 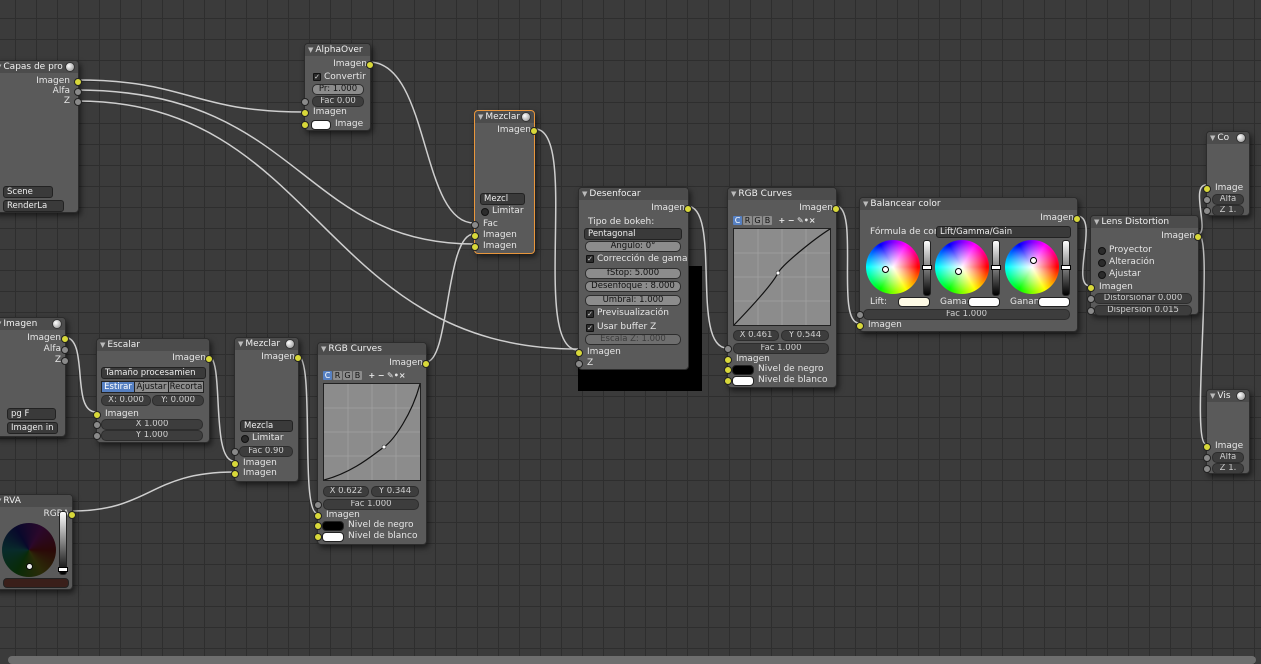 I want to click on zoom-out-button: −, so click(x=791, y=220).